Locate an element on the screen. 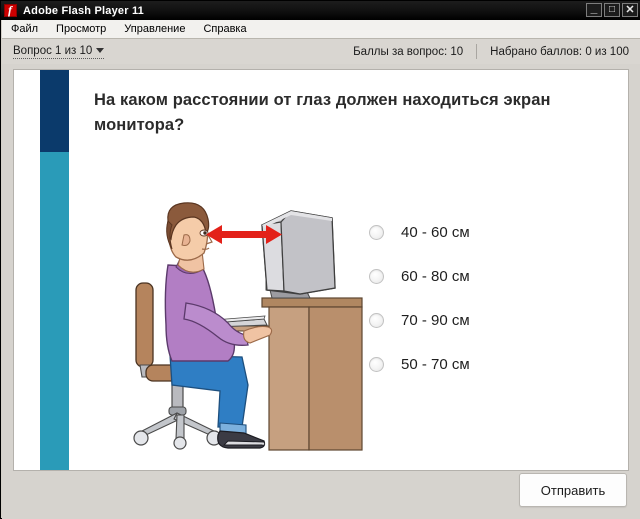  monitor-group is located at coordinates (298, 254).